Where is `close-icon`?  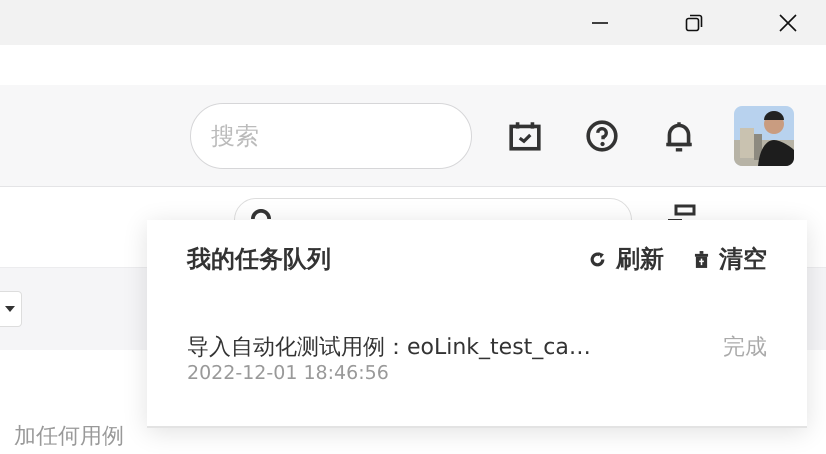
close-icon is located at coordinates (788, 22).